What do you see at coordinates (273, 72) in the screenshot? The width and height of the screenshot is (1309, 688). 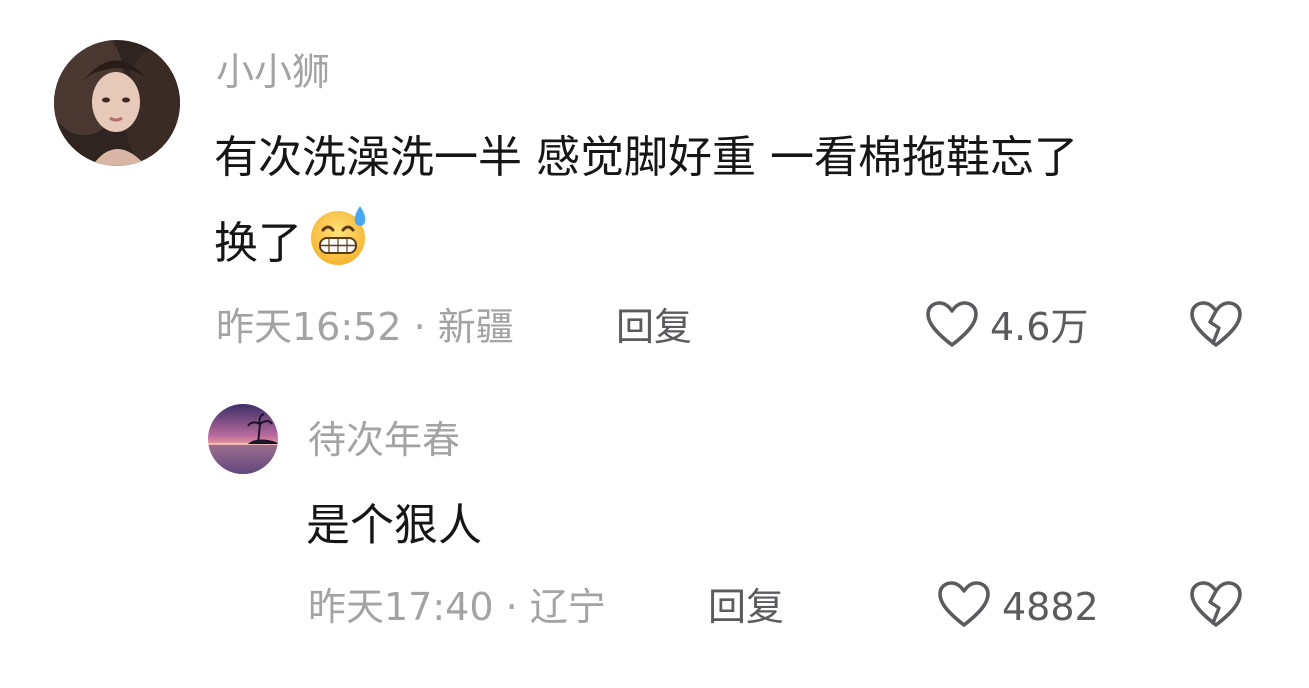 I see `username: 小小狮` at bounding box center [273, 72].